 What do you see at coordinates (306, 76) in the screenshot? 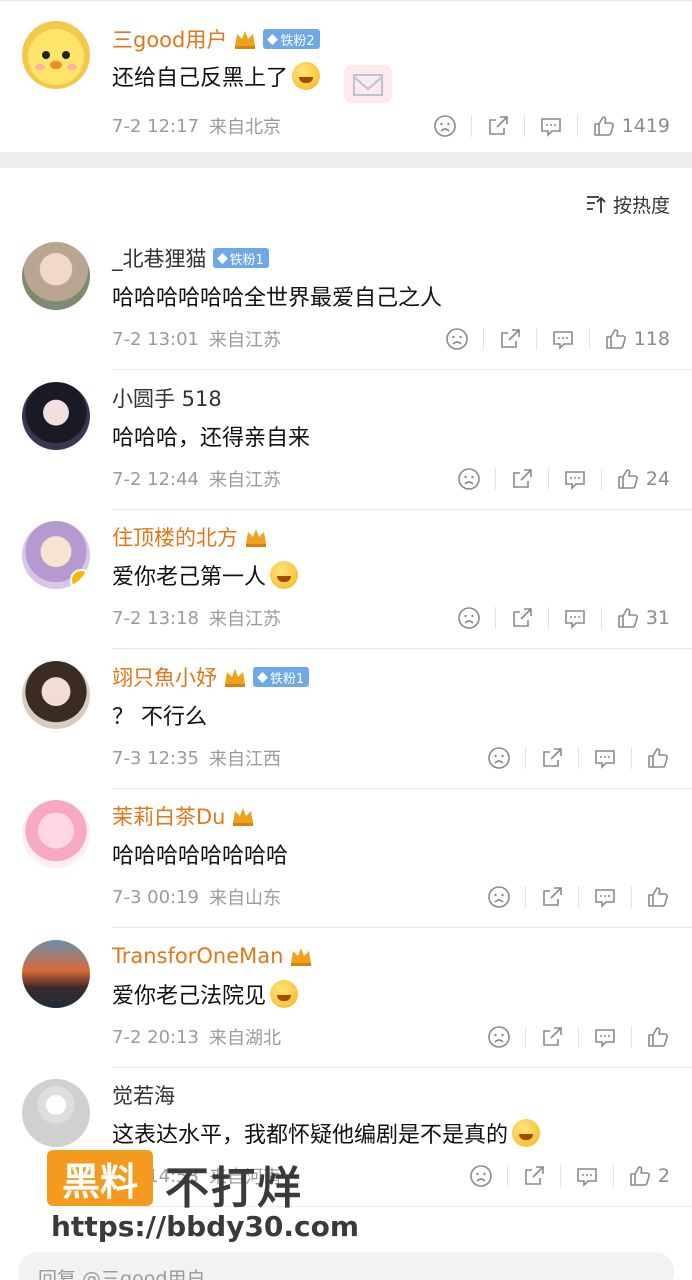
I see `crying-emoji-icon` at bounding box center [306, 76].